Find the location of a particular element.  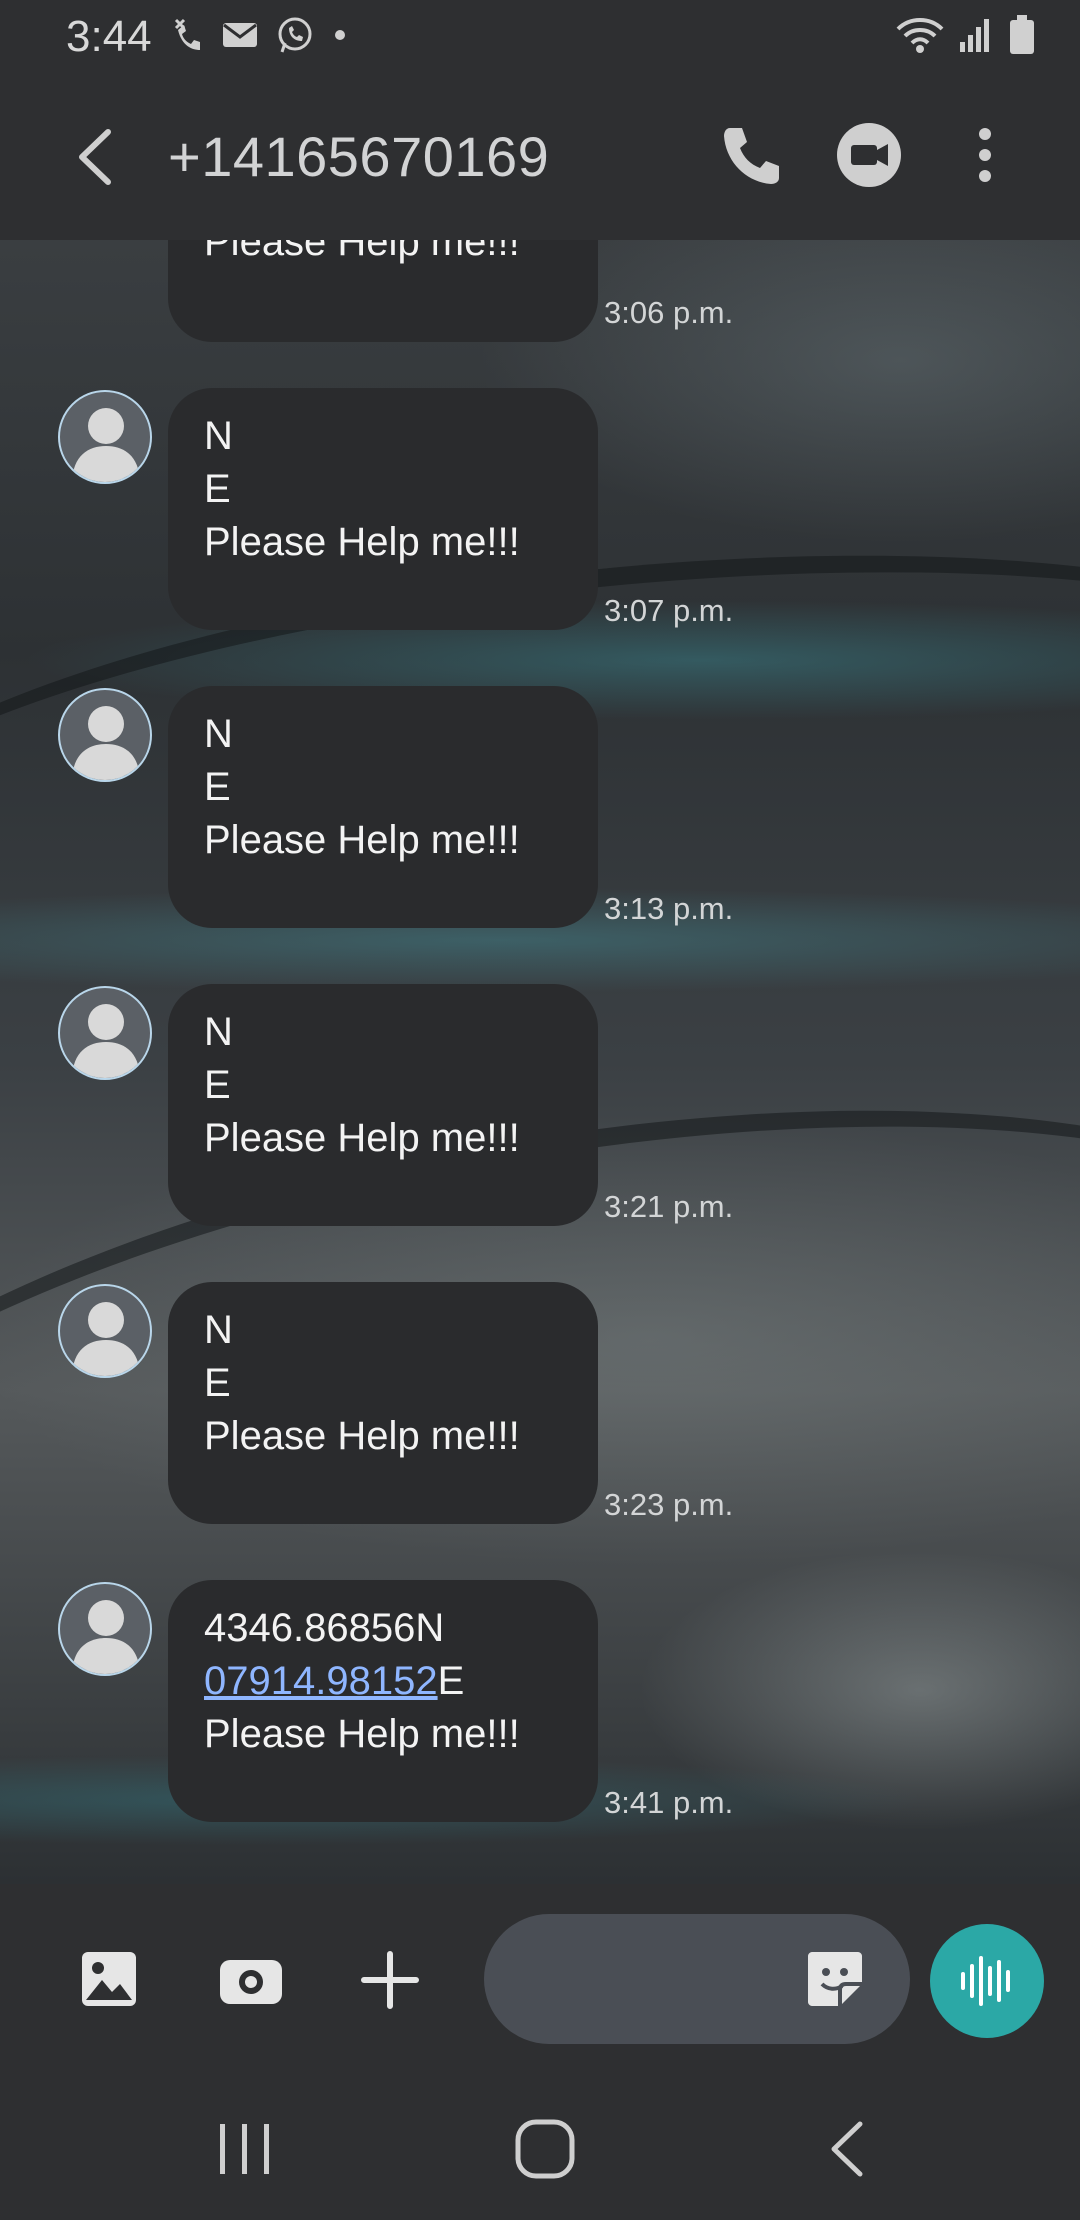

message-time: 3:41 p.m. is located at coordinates (669, 1802).